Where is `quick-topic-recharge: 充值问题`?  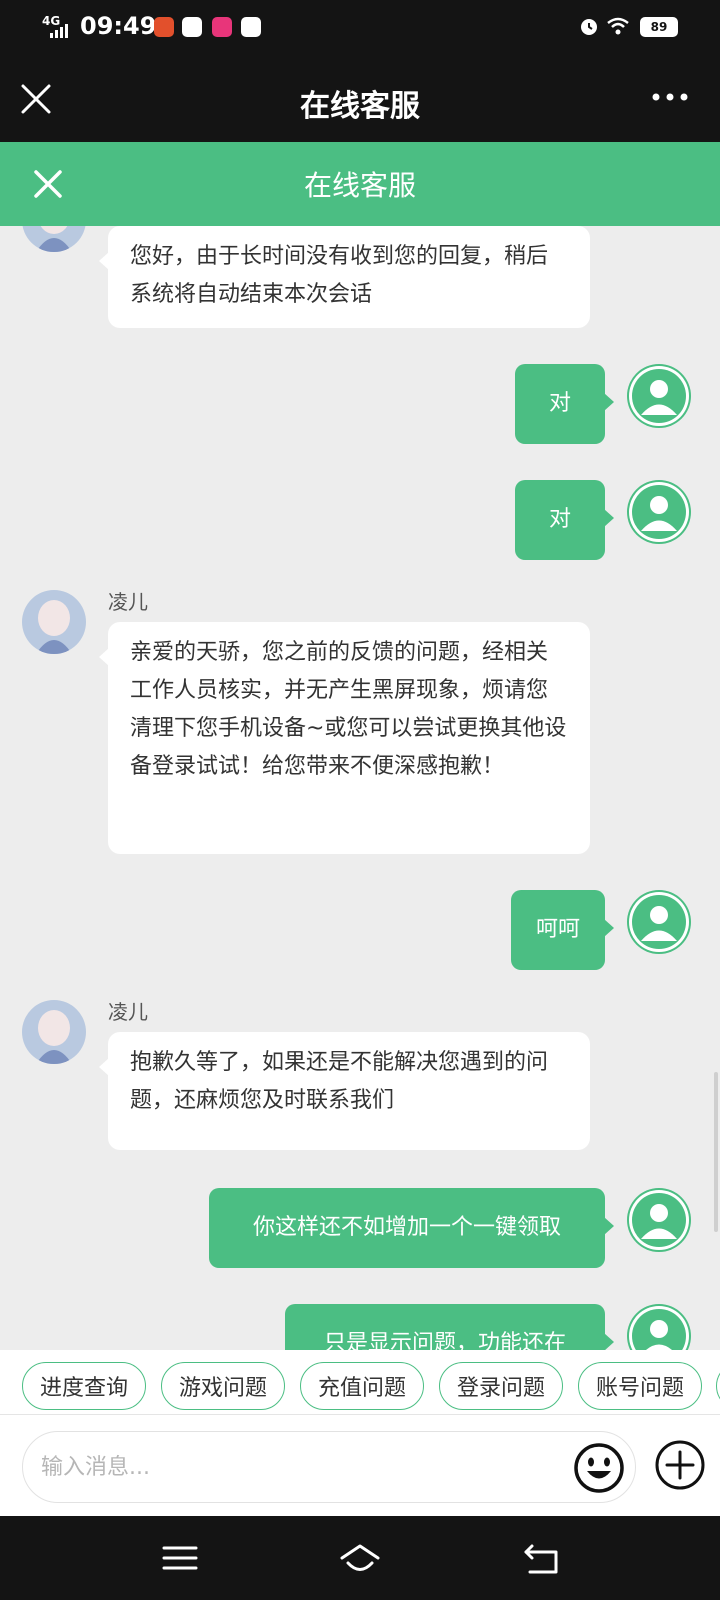
quick-topic-recharge: 充值问题 is located at coordinates (362, 1386).